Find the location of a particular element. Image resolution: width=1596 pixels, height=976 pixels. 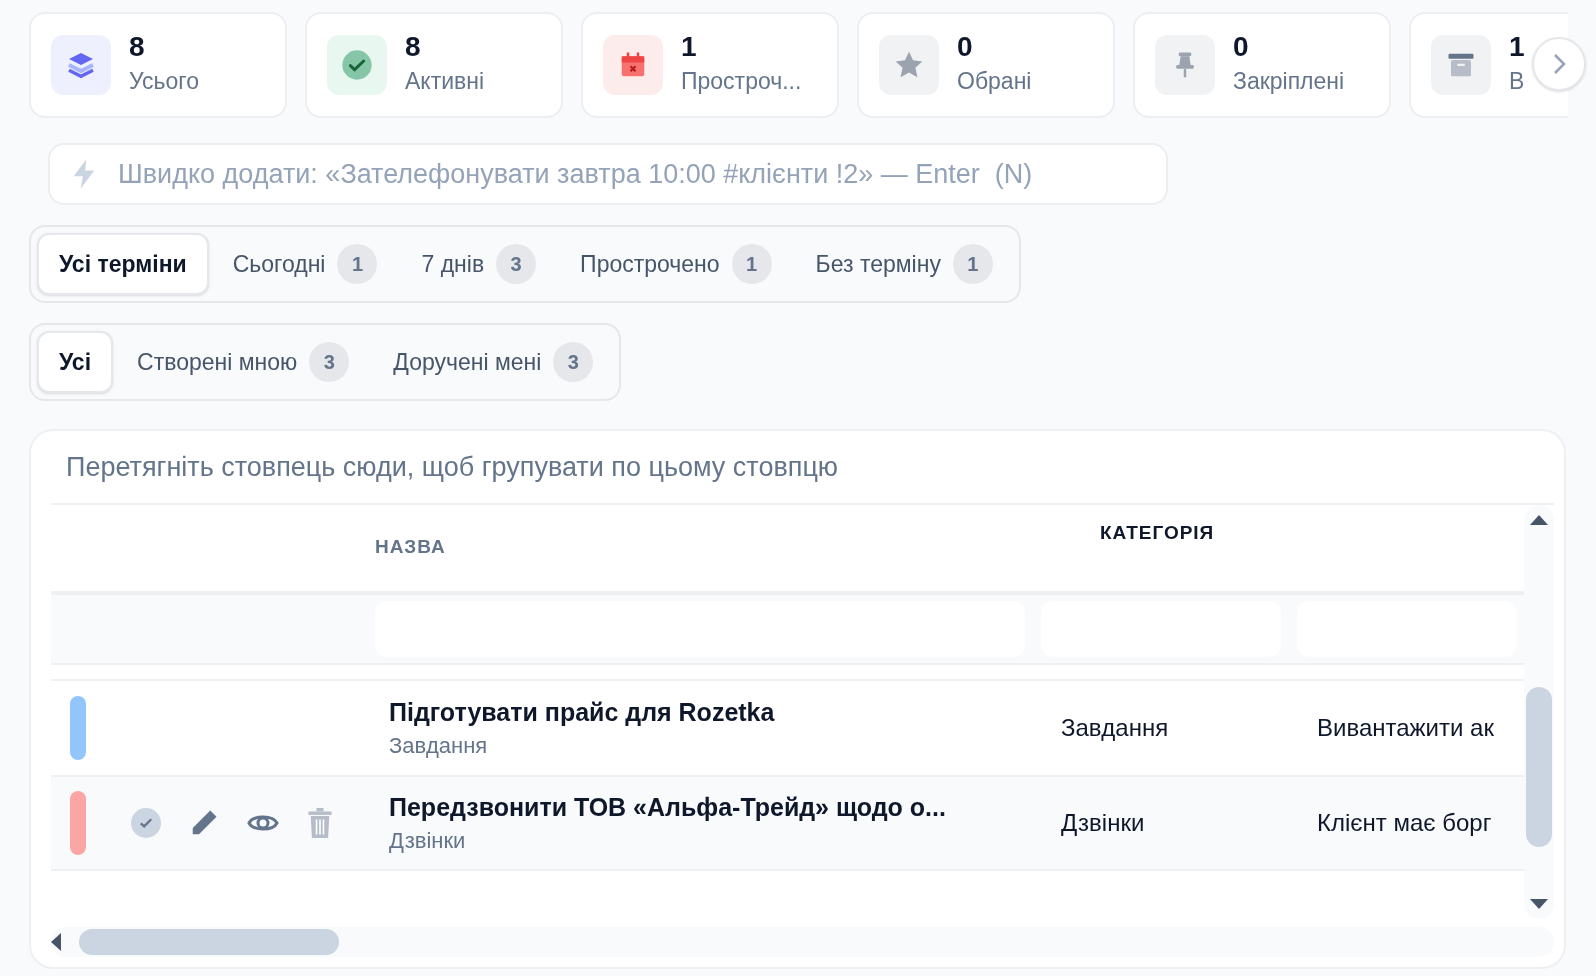

filter-tab: Усі терміни is located at coordinates (123, 264).